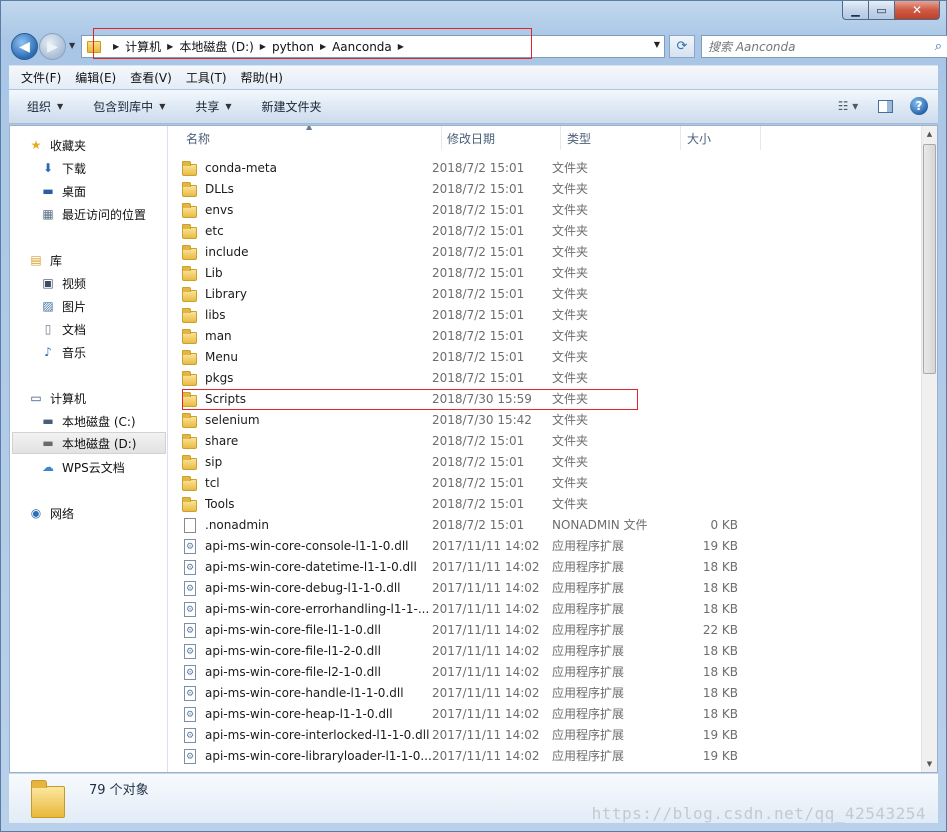  I want to click on share-button: 共享 ▼, so click(213, 106).